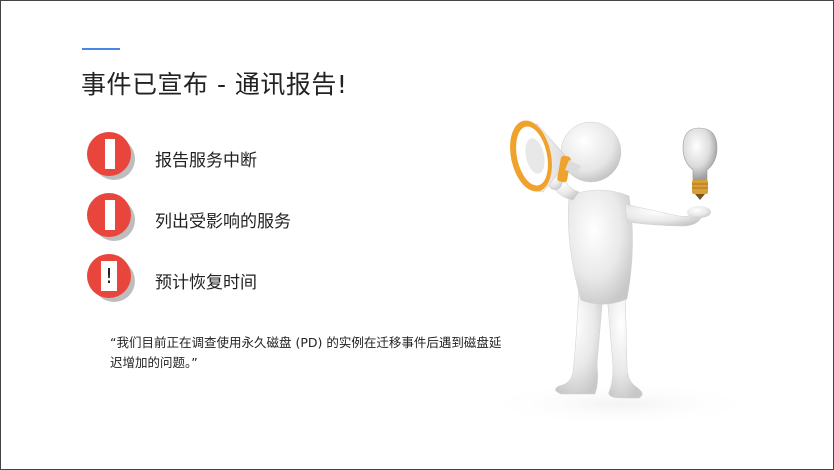 This screenshot has width=834, height=470. I want to click on slide-title: 事件已宣布 - 通讯报告!, so click(214, 84).